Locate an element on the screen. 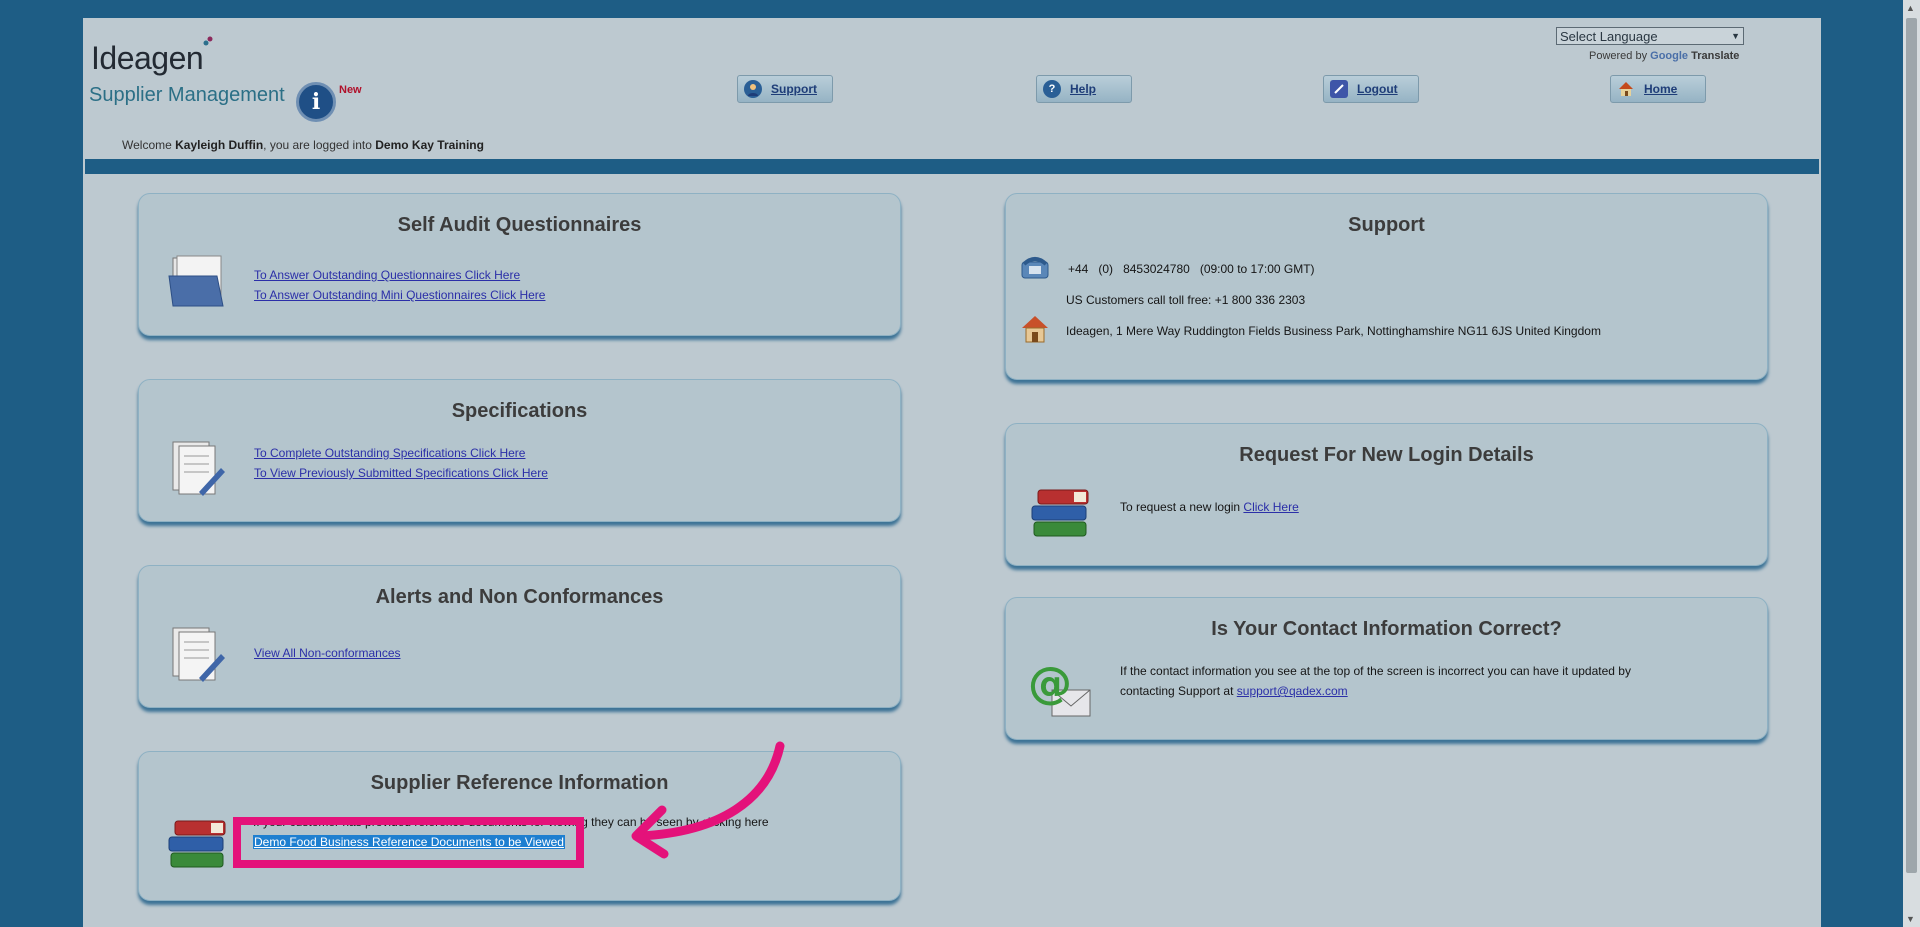 Image resolution: width=1920 pixels, height=927 pixels. support-label: Support is located at coordinates (794, 89).